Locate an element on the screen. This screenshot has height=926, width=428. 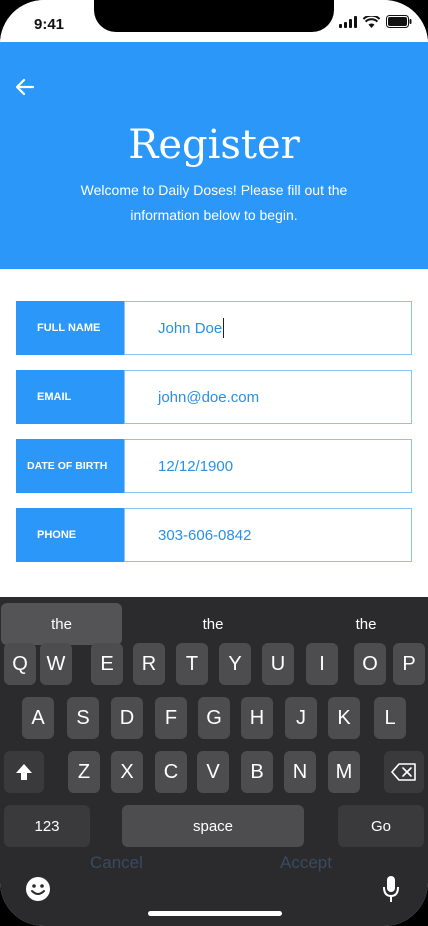
key-h: H is located at coordinates (257, 718).